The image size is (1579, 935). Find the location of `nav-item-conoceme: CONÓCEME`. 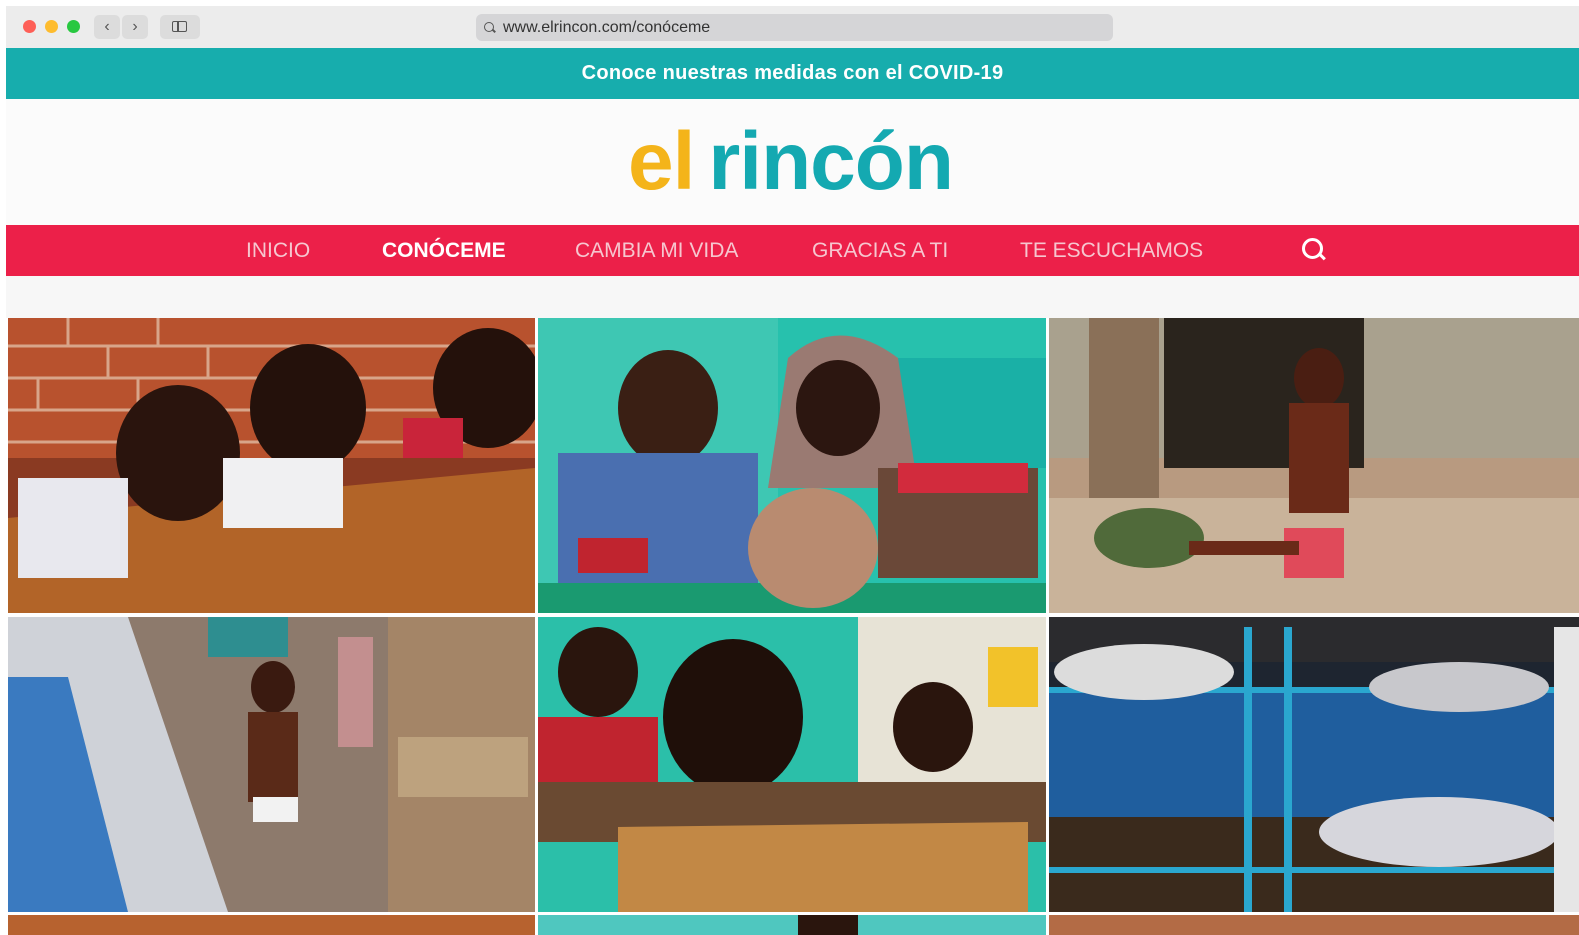

nav-item-conoceme: CONÓCEME is located at coordinates (444, 250).